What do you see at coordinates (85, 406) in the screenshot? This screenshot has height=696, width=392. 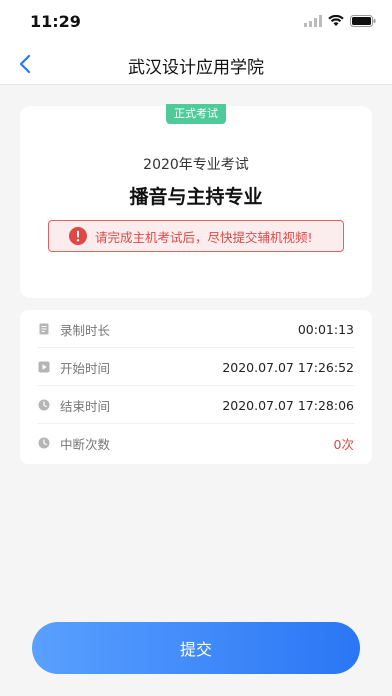 I see `info-label: 结束时间` at bounding box center [85, 406].